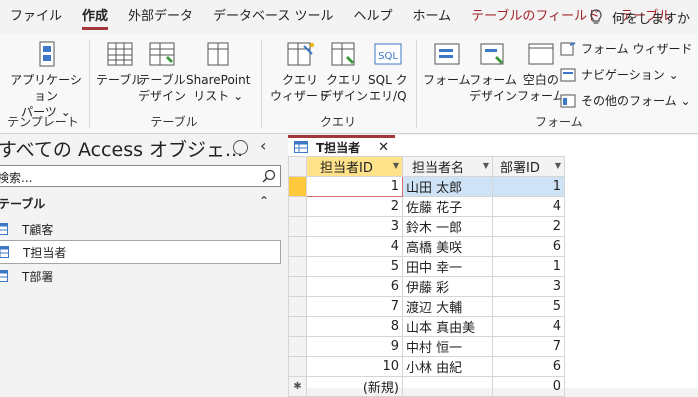  What do you see at coordinates (528, 306) in the screenshot?
I see `cell-dept-id: 5` at bounding box center [528, 306].